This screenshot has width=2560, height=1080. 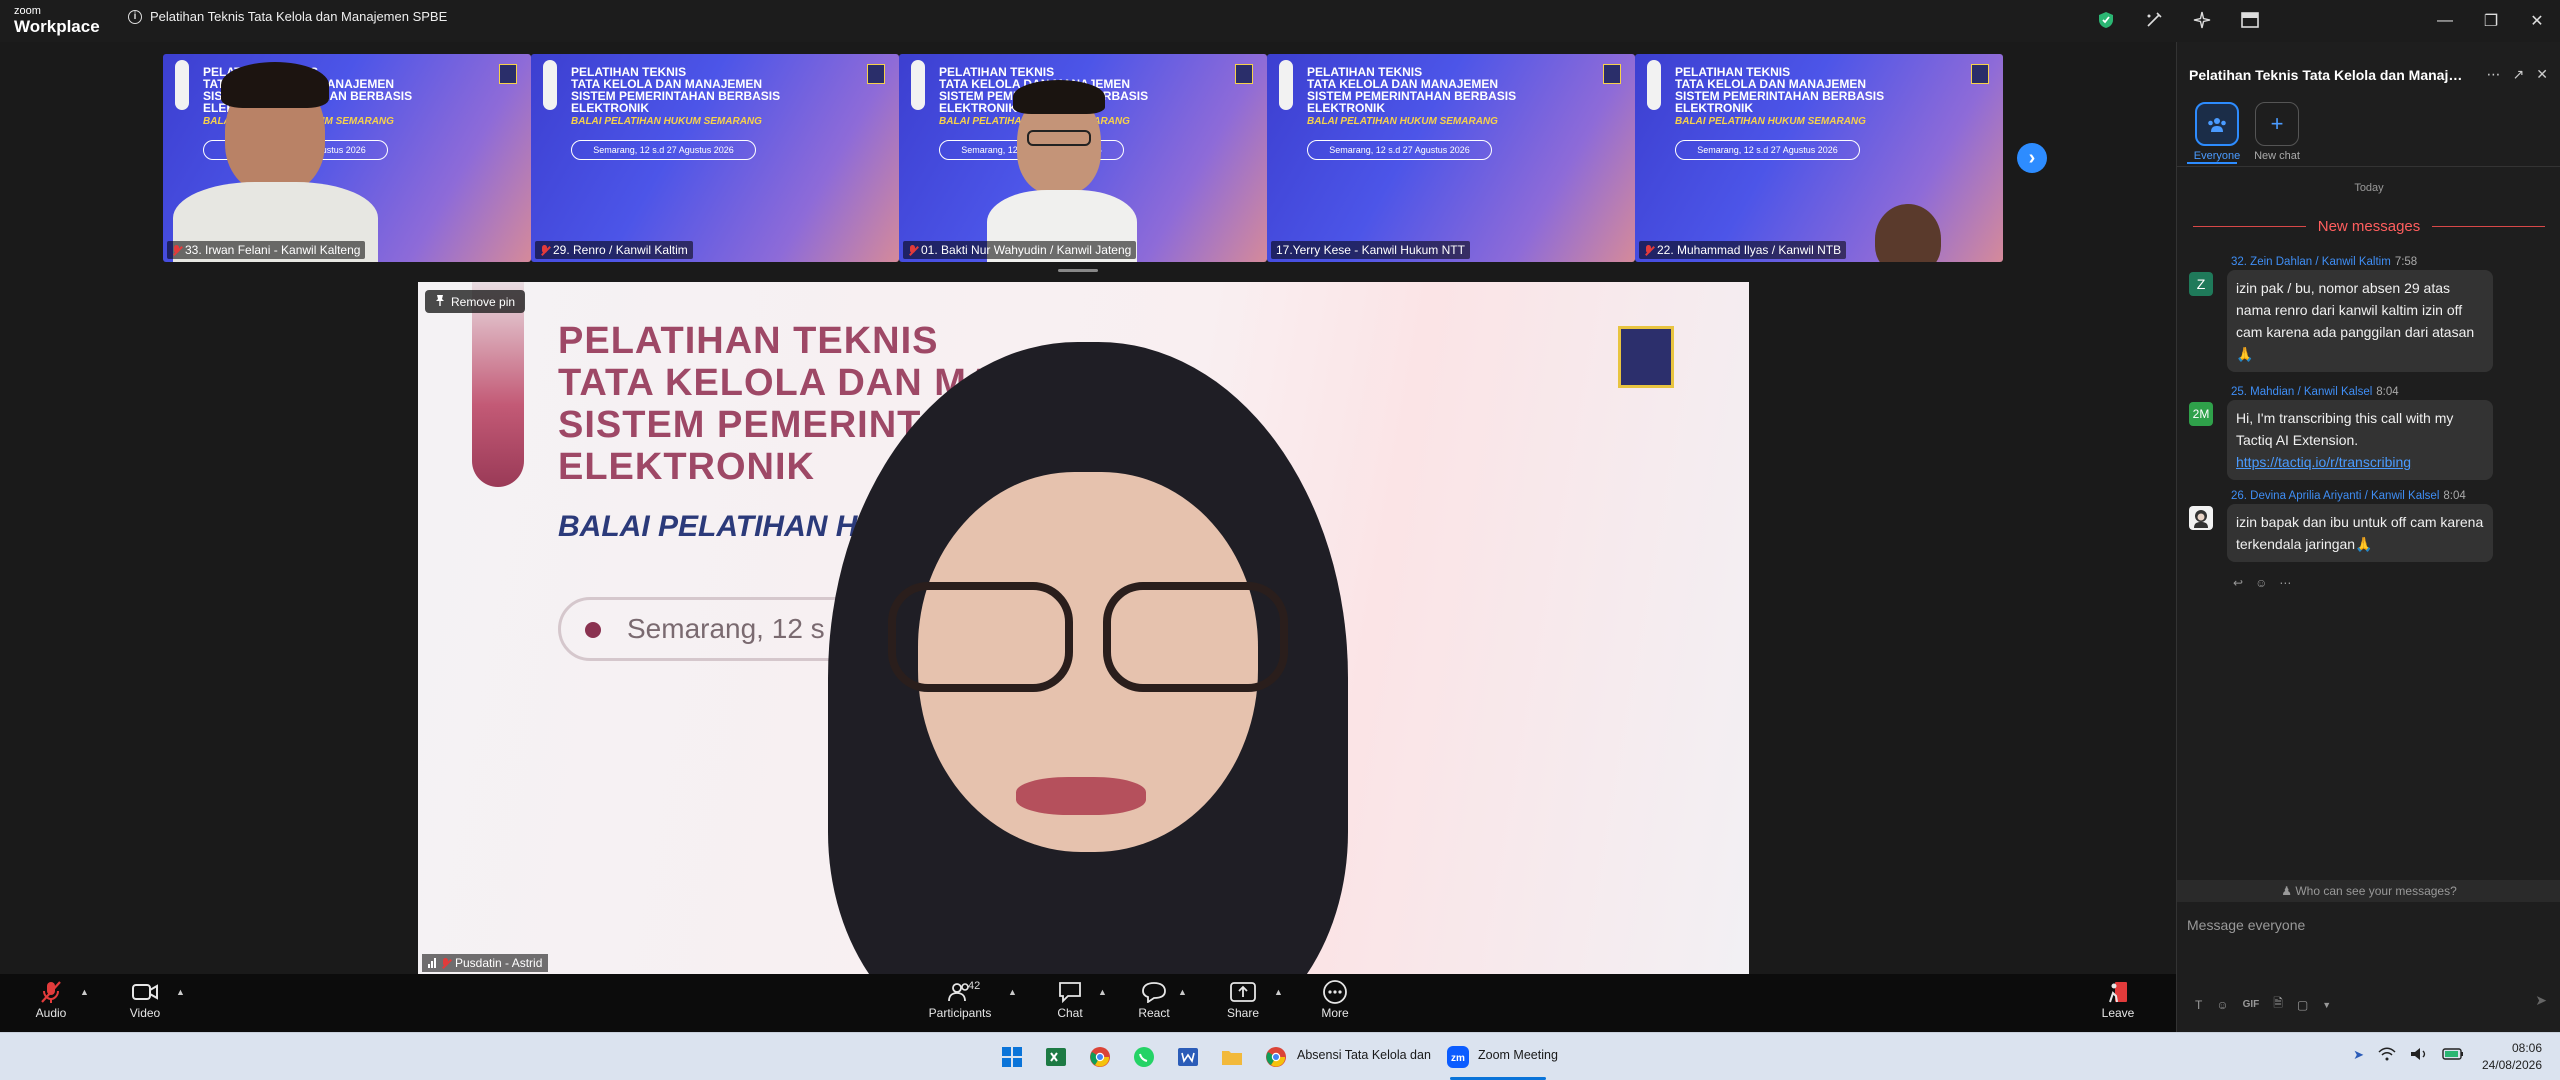 I want to click on window-controls: — ❐ ✕, so click(x=2491, y=21).